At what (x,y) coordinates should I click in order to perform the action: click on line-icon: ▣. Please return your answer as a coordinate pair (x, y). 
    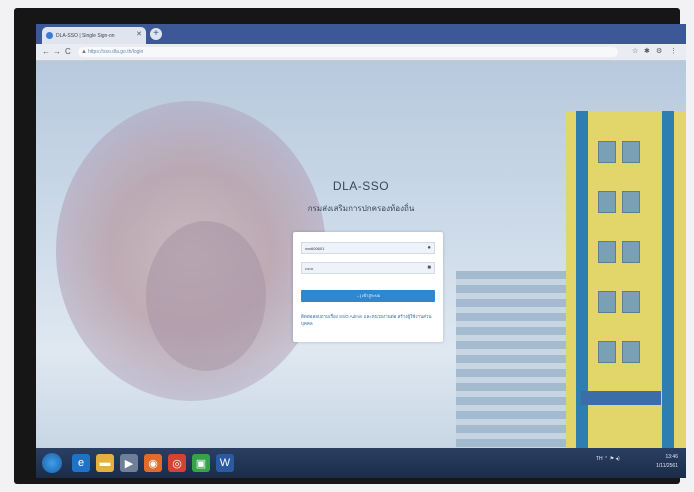
    Looking at the image, I should click on (201, 463).